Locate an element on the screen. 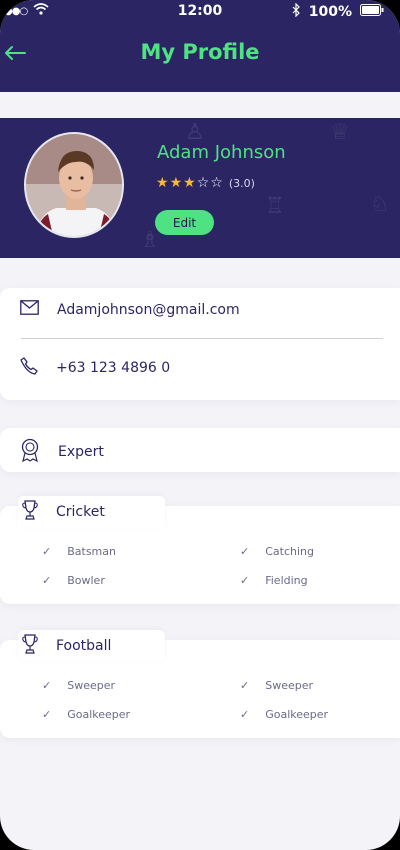  divider is located at coordinates (202, 338).